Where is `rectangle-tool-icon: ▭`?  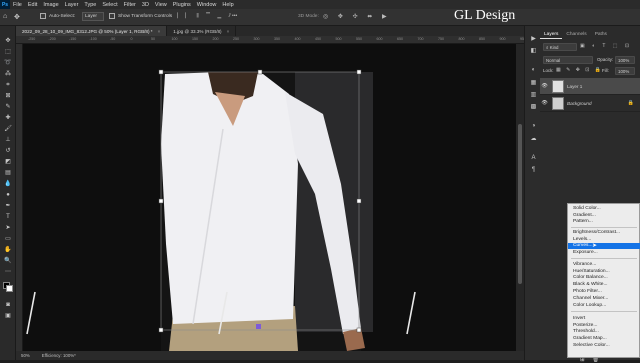
rectangle-tool-icon: ▭ is located at coordinates (8, 238).